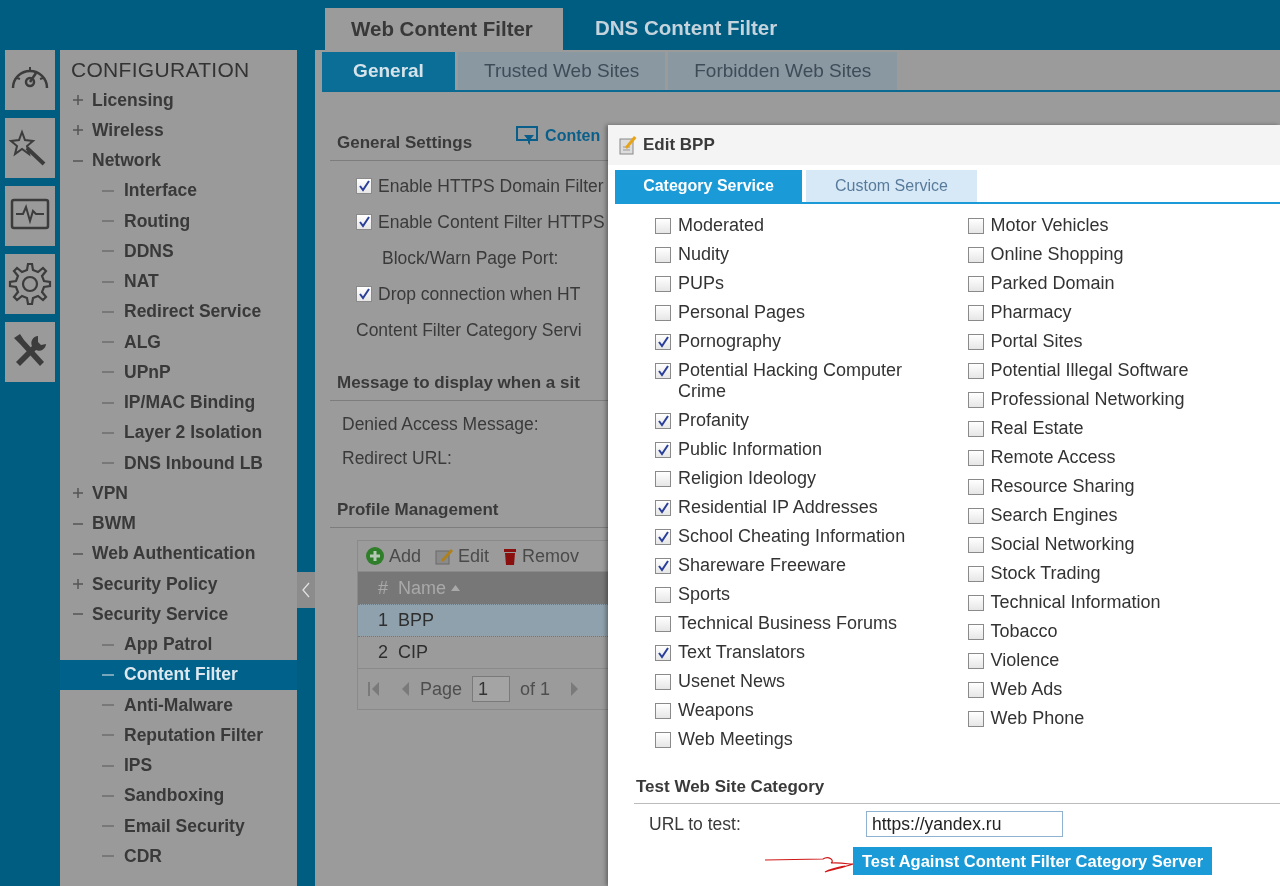 The image size is (1280, 886). Describe the element at coordinates (683, 28) in the screenshot. I see `tab: DNS Content Filter` at that location.